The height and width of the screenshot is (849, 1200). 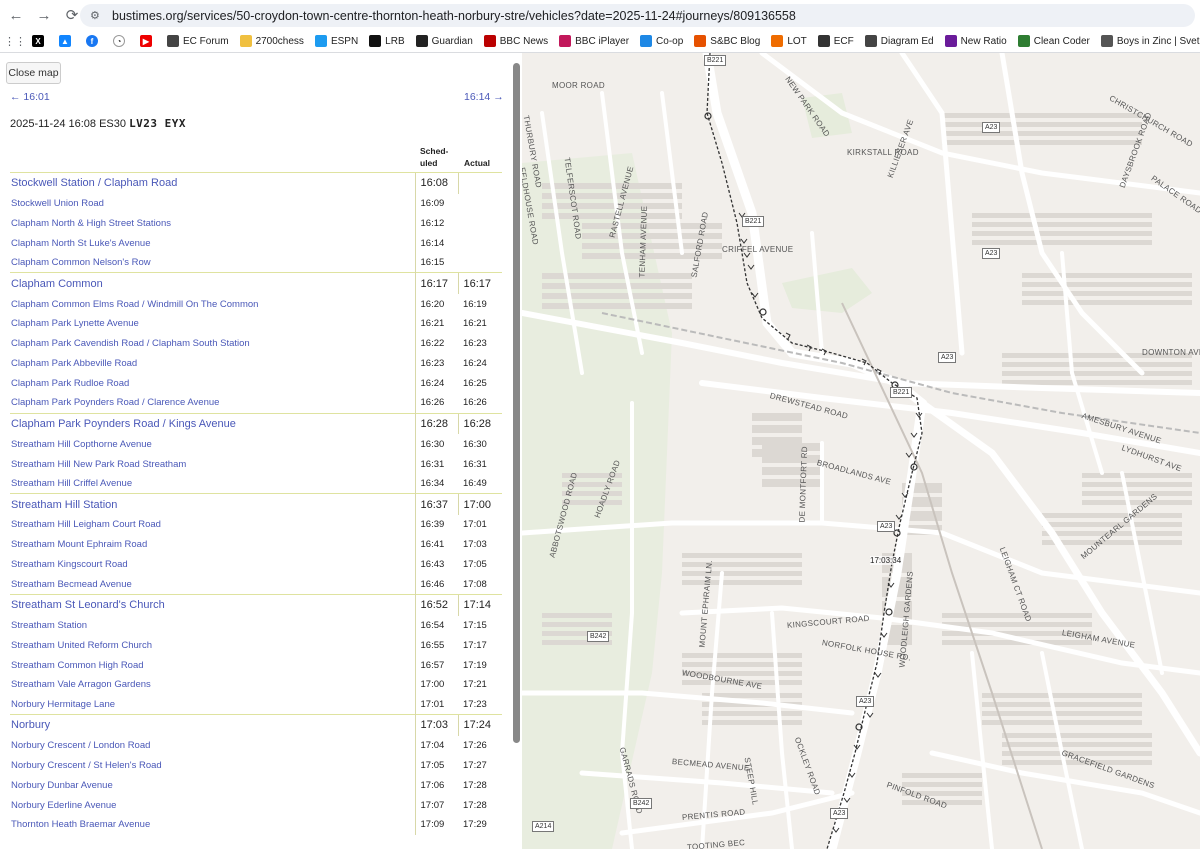 What do you see at coordinates (212, 825) in the screenshot?
I see `stop-name-link: Thornton Heath Braemar Avenue` at bounding box center [212, 825].